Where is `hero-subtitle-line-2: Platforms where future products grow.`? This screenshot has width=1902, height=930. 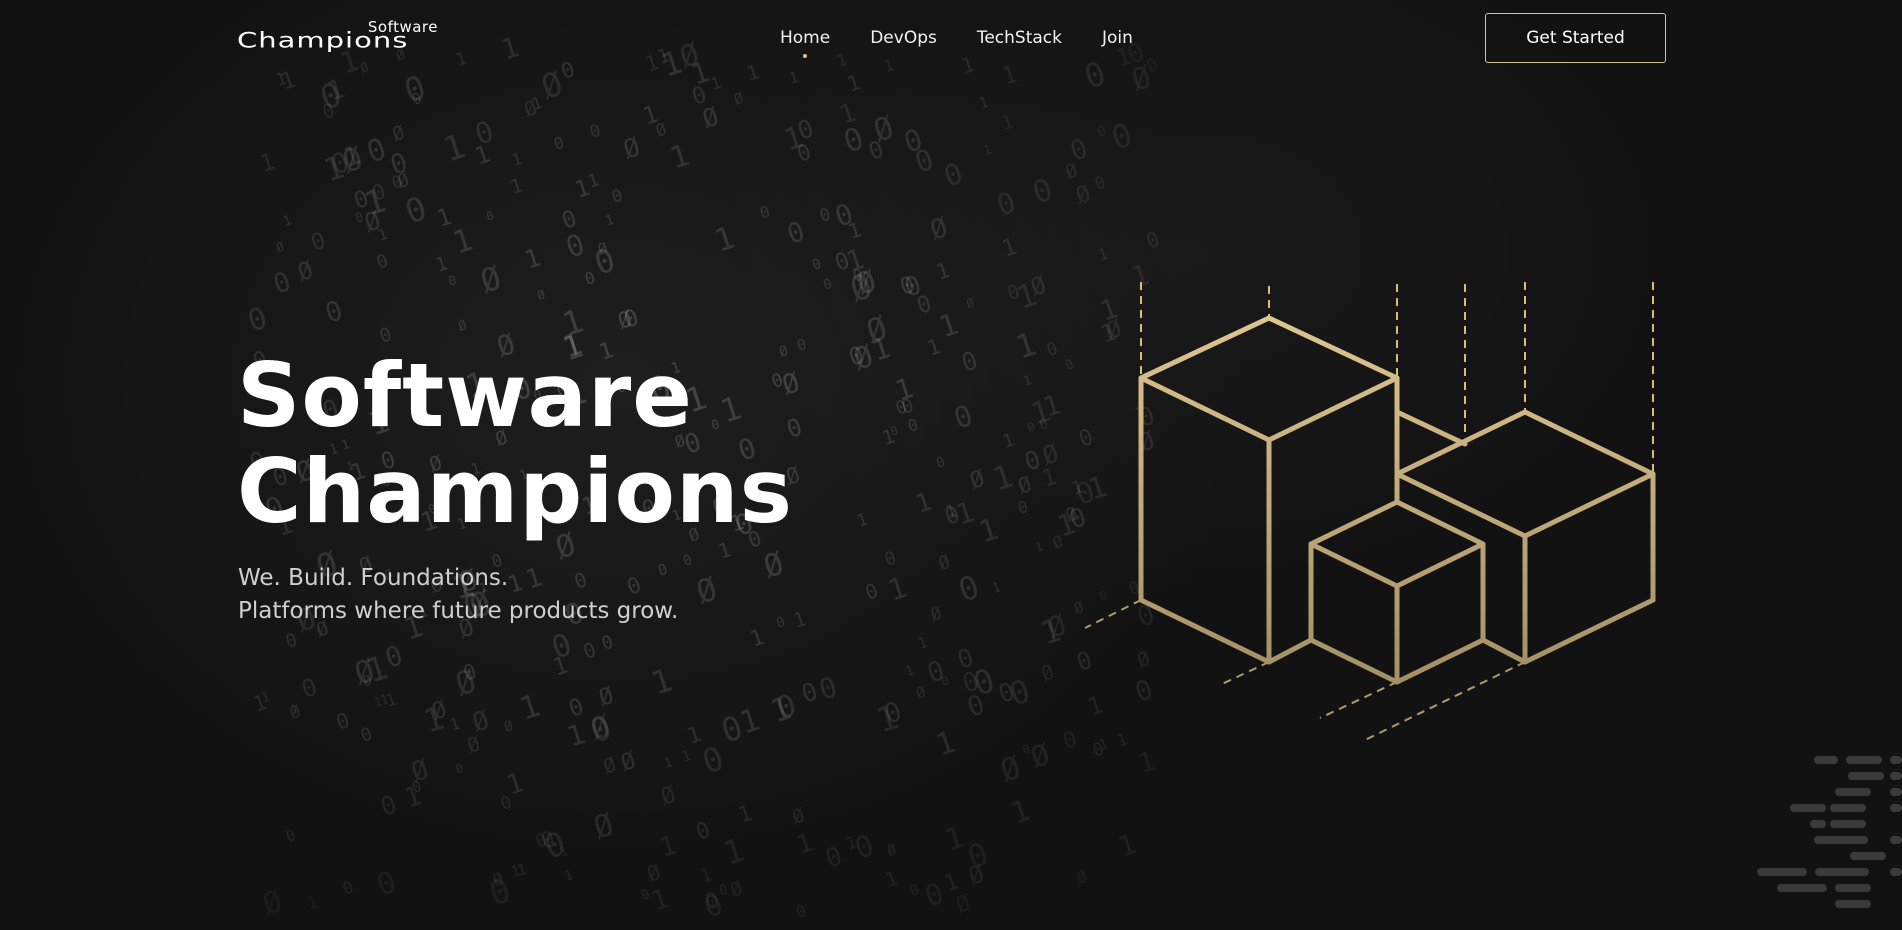
hero-subtitle-line-2: Platforms where future products grow. is located at coordinates (458, 611).